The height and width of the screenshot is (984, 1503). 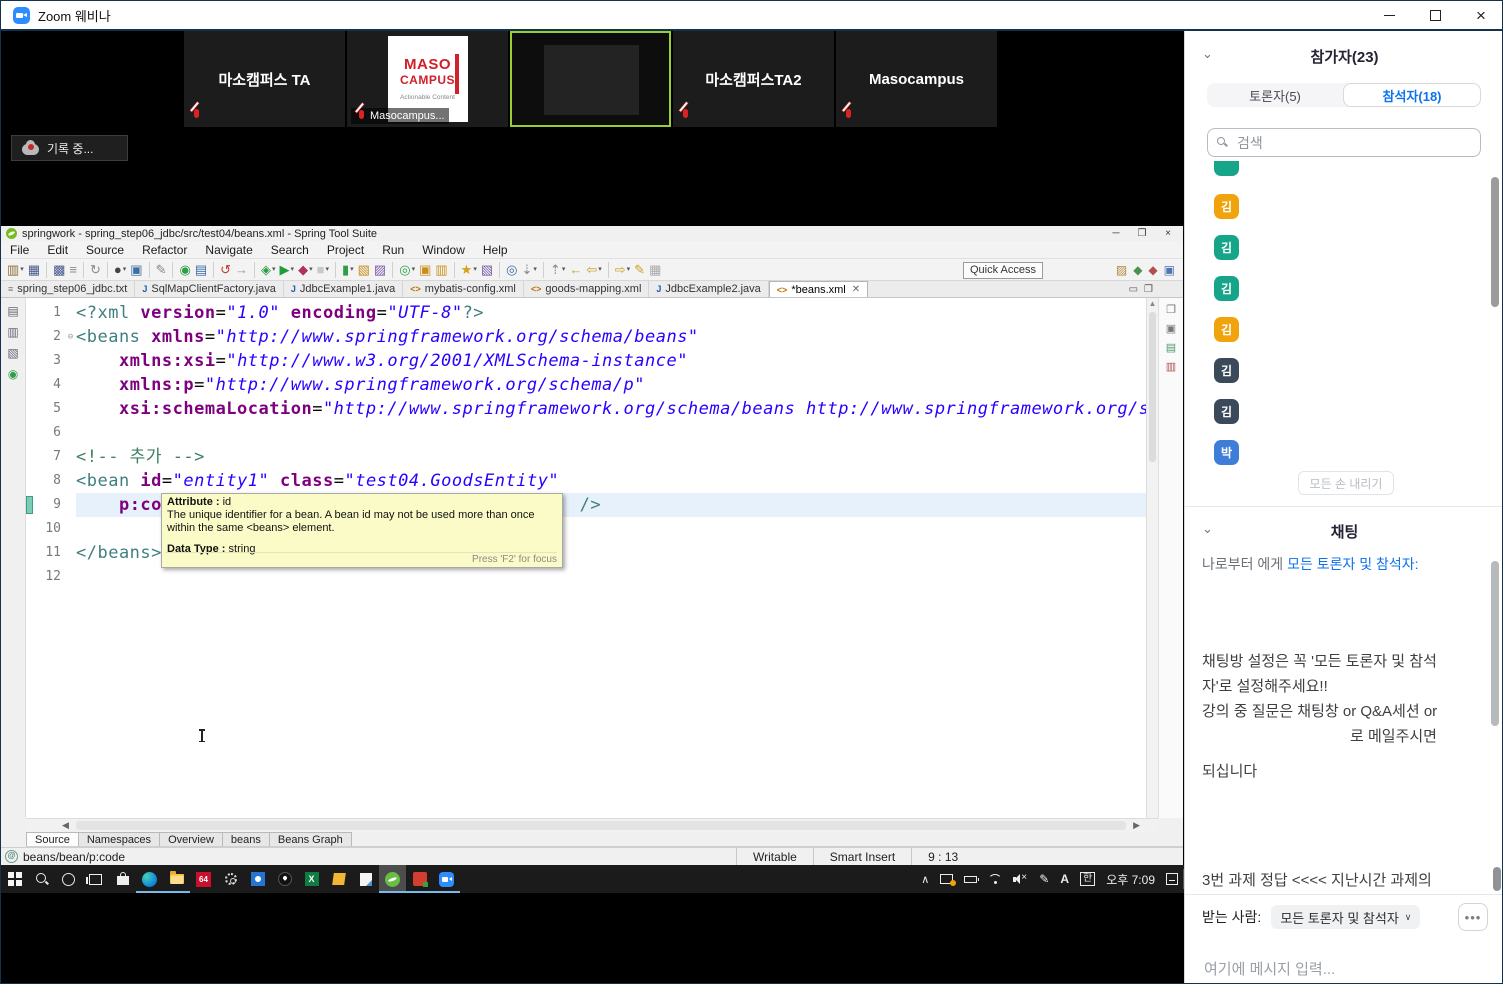 What do you see at coordinates (228, 250) in the screenshot?
I see `menu-navigate: Navigate` at bounding box center [228, 250].